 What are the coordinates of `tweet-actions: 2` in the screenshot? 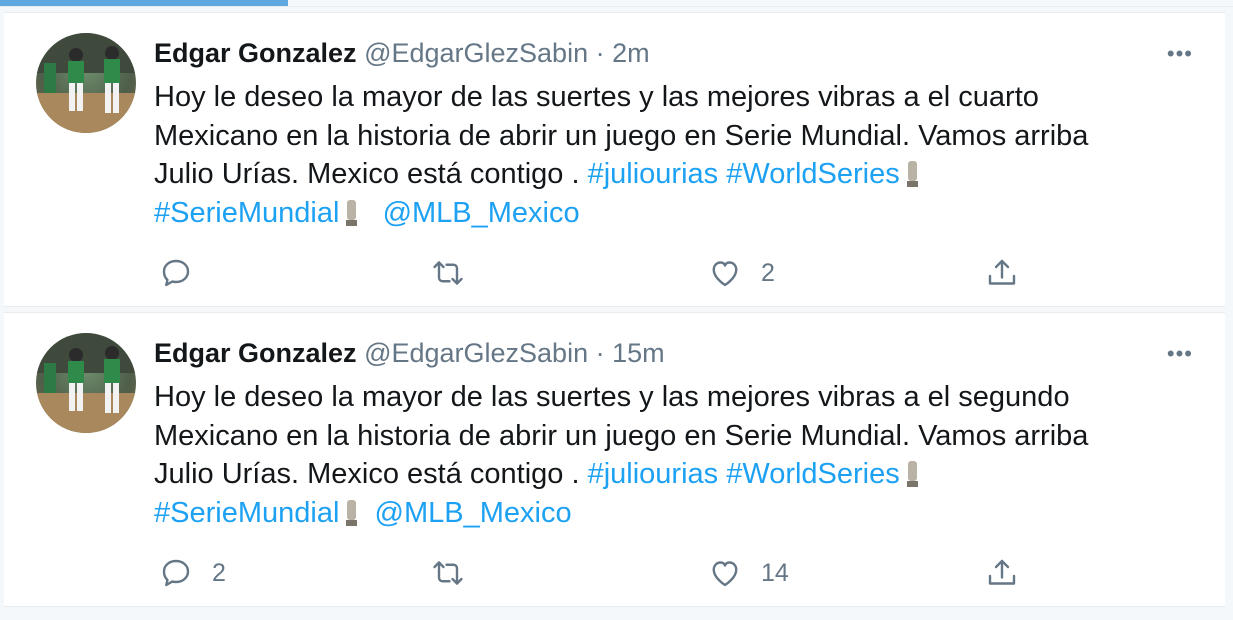 It's located at (604, 273).